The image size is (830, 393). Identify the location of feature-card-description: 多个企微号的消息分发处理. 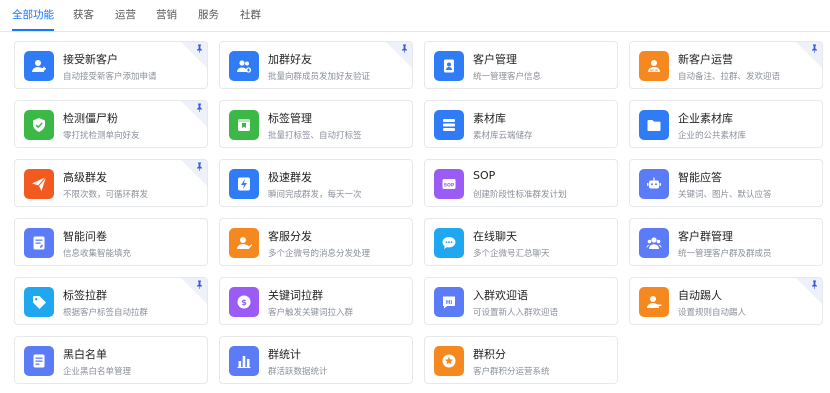
(319, 254).